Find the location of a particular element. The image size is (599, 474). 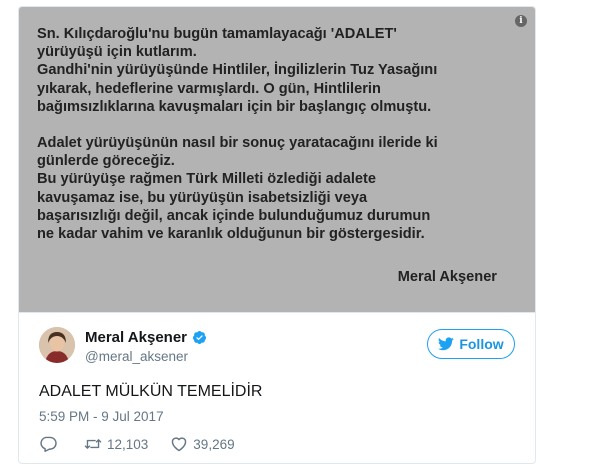

avatar is located at coordinates (57, 345).